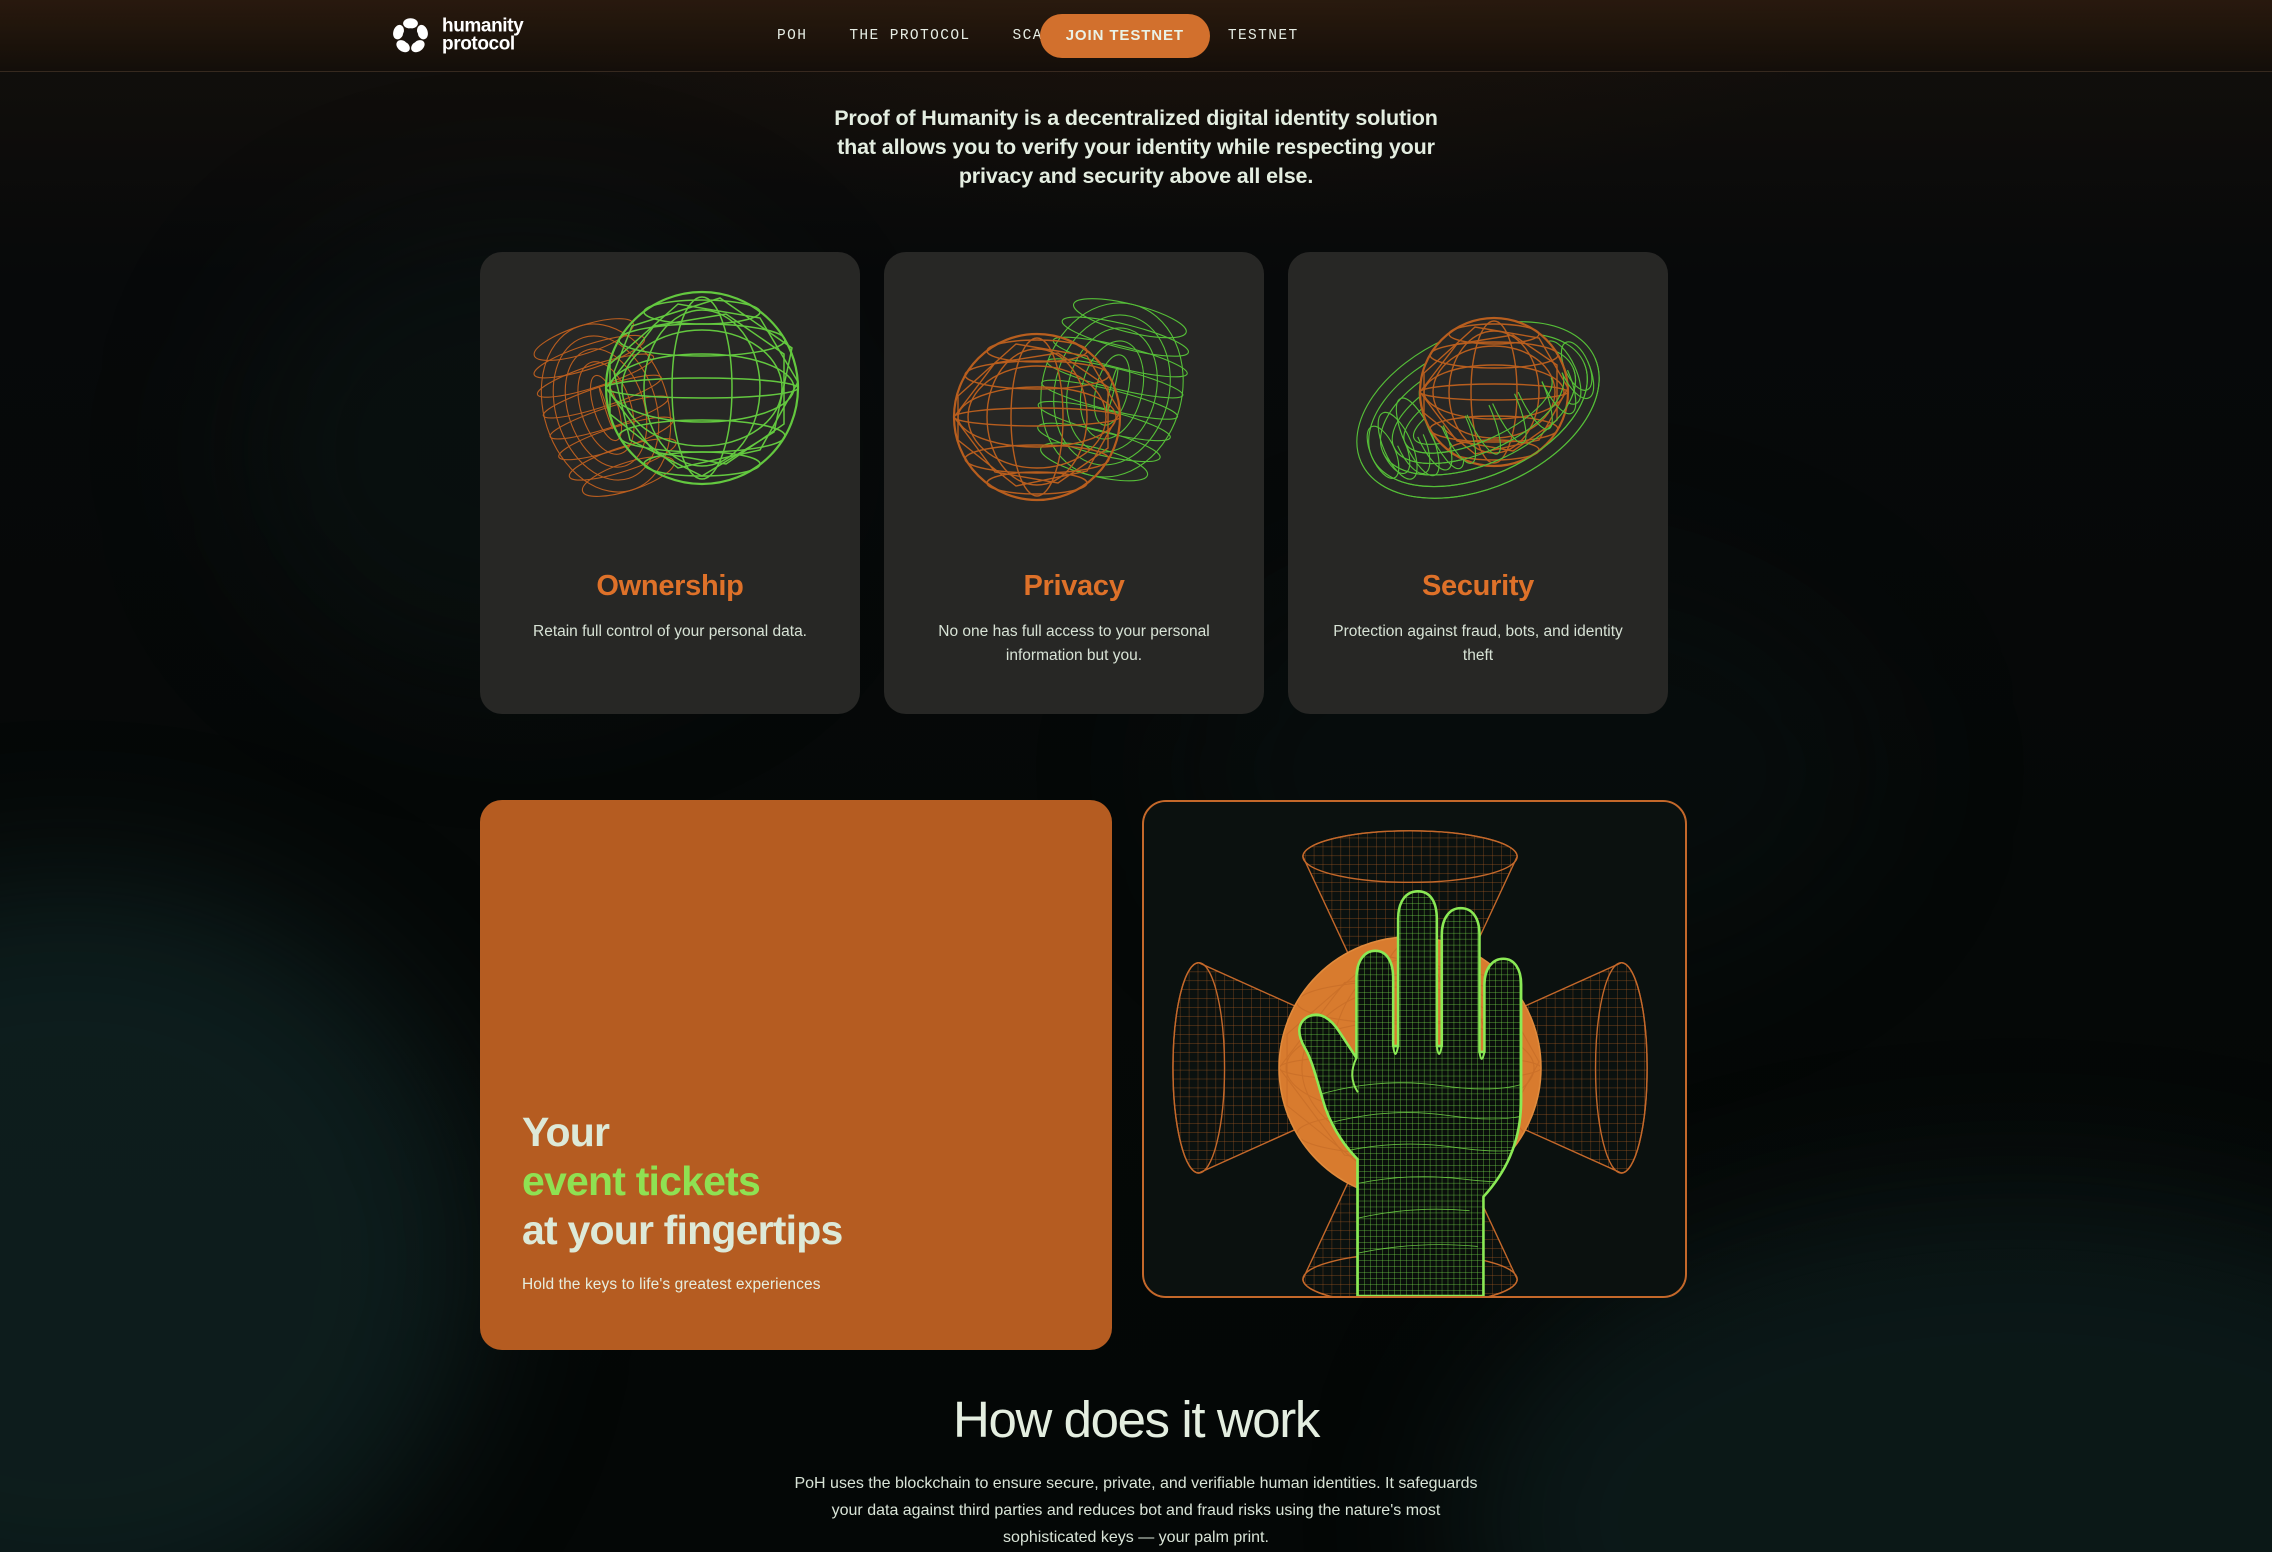 Image resolution: width=2272 pixels, height=1552 pixels. What do you see at coordinates (566, 1132) in the screenshot?
I see `heading-line-1: Your` at bounding box center [566, 1132].